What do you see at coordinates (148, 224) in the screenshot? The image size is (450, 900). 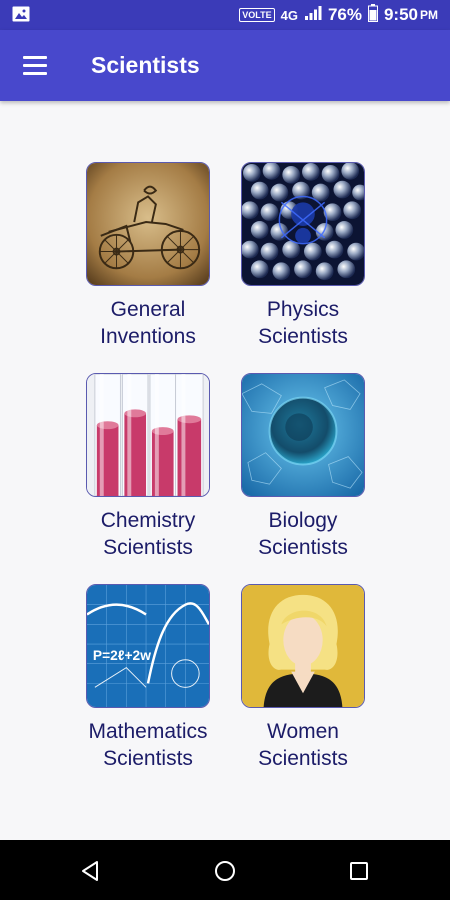 I see `vintage-car-image` at bounding box center [148, 224].